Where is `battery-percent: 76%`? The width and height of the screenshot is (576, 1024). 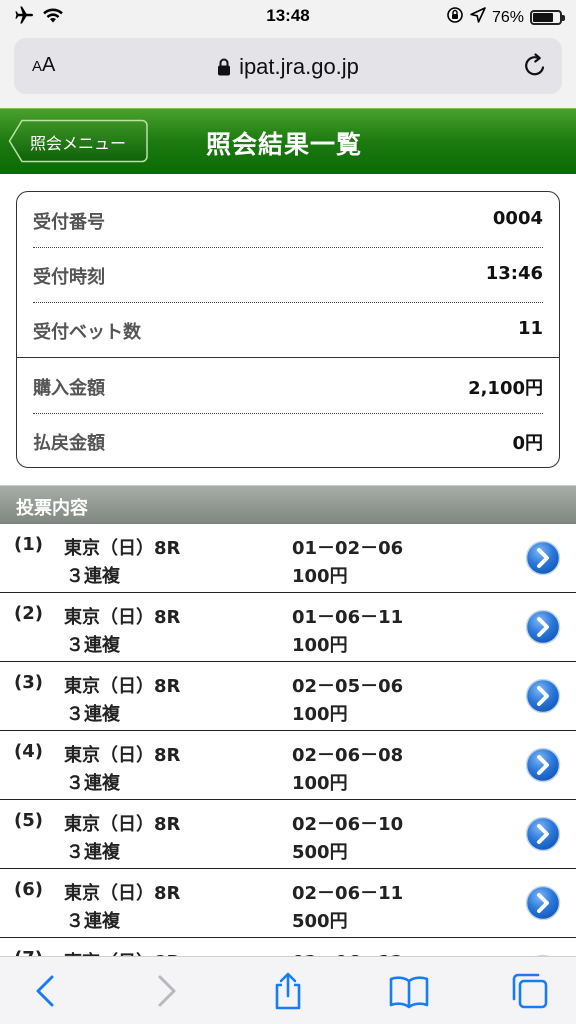 battery-percent: 76% is located at coordinates (507, 17).